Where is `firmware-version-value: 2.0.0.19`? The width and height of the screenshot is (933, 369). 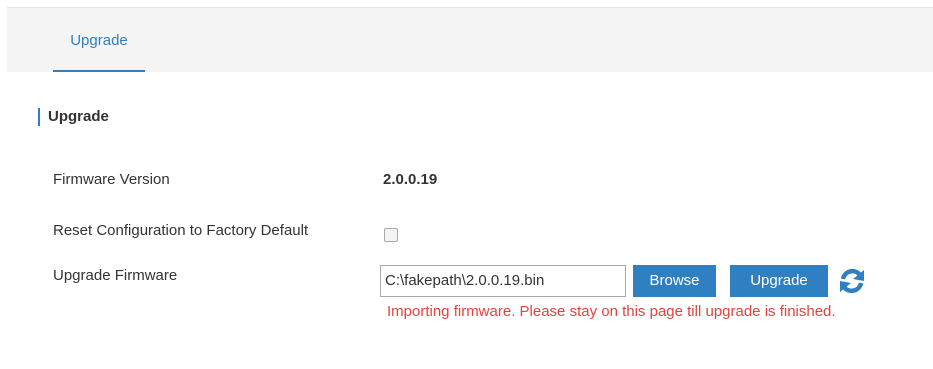 firmware-version-value: 2.0.0.19 is located at coordinates (410, 179).